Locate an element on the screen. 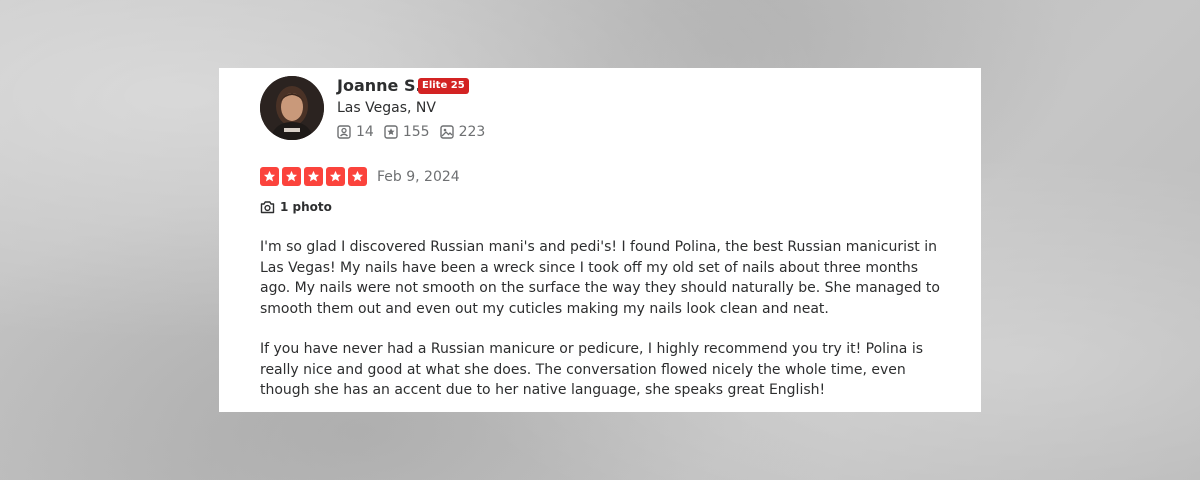 This screenshot has height=480, width=1200. user-name: Joanne S. is located at coordinates (379, 85).